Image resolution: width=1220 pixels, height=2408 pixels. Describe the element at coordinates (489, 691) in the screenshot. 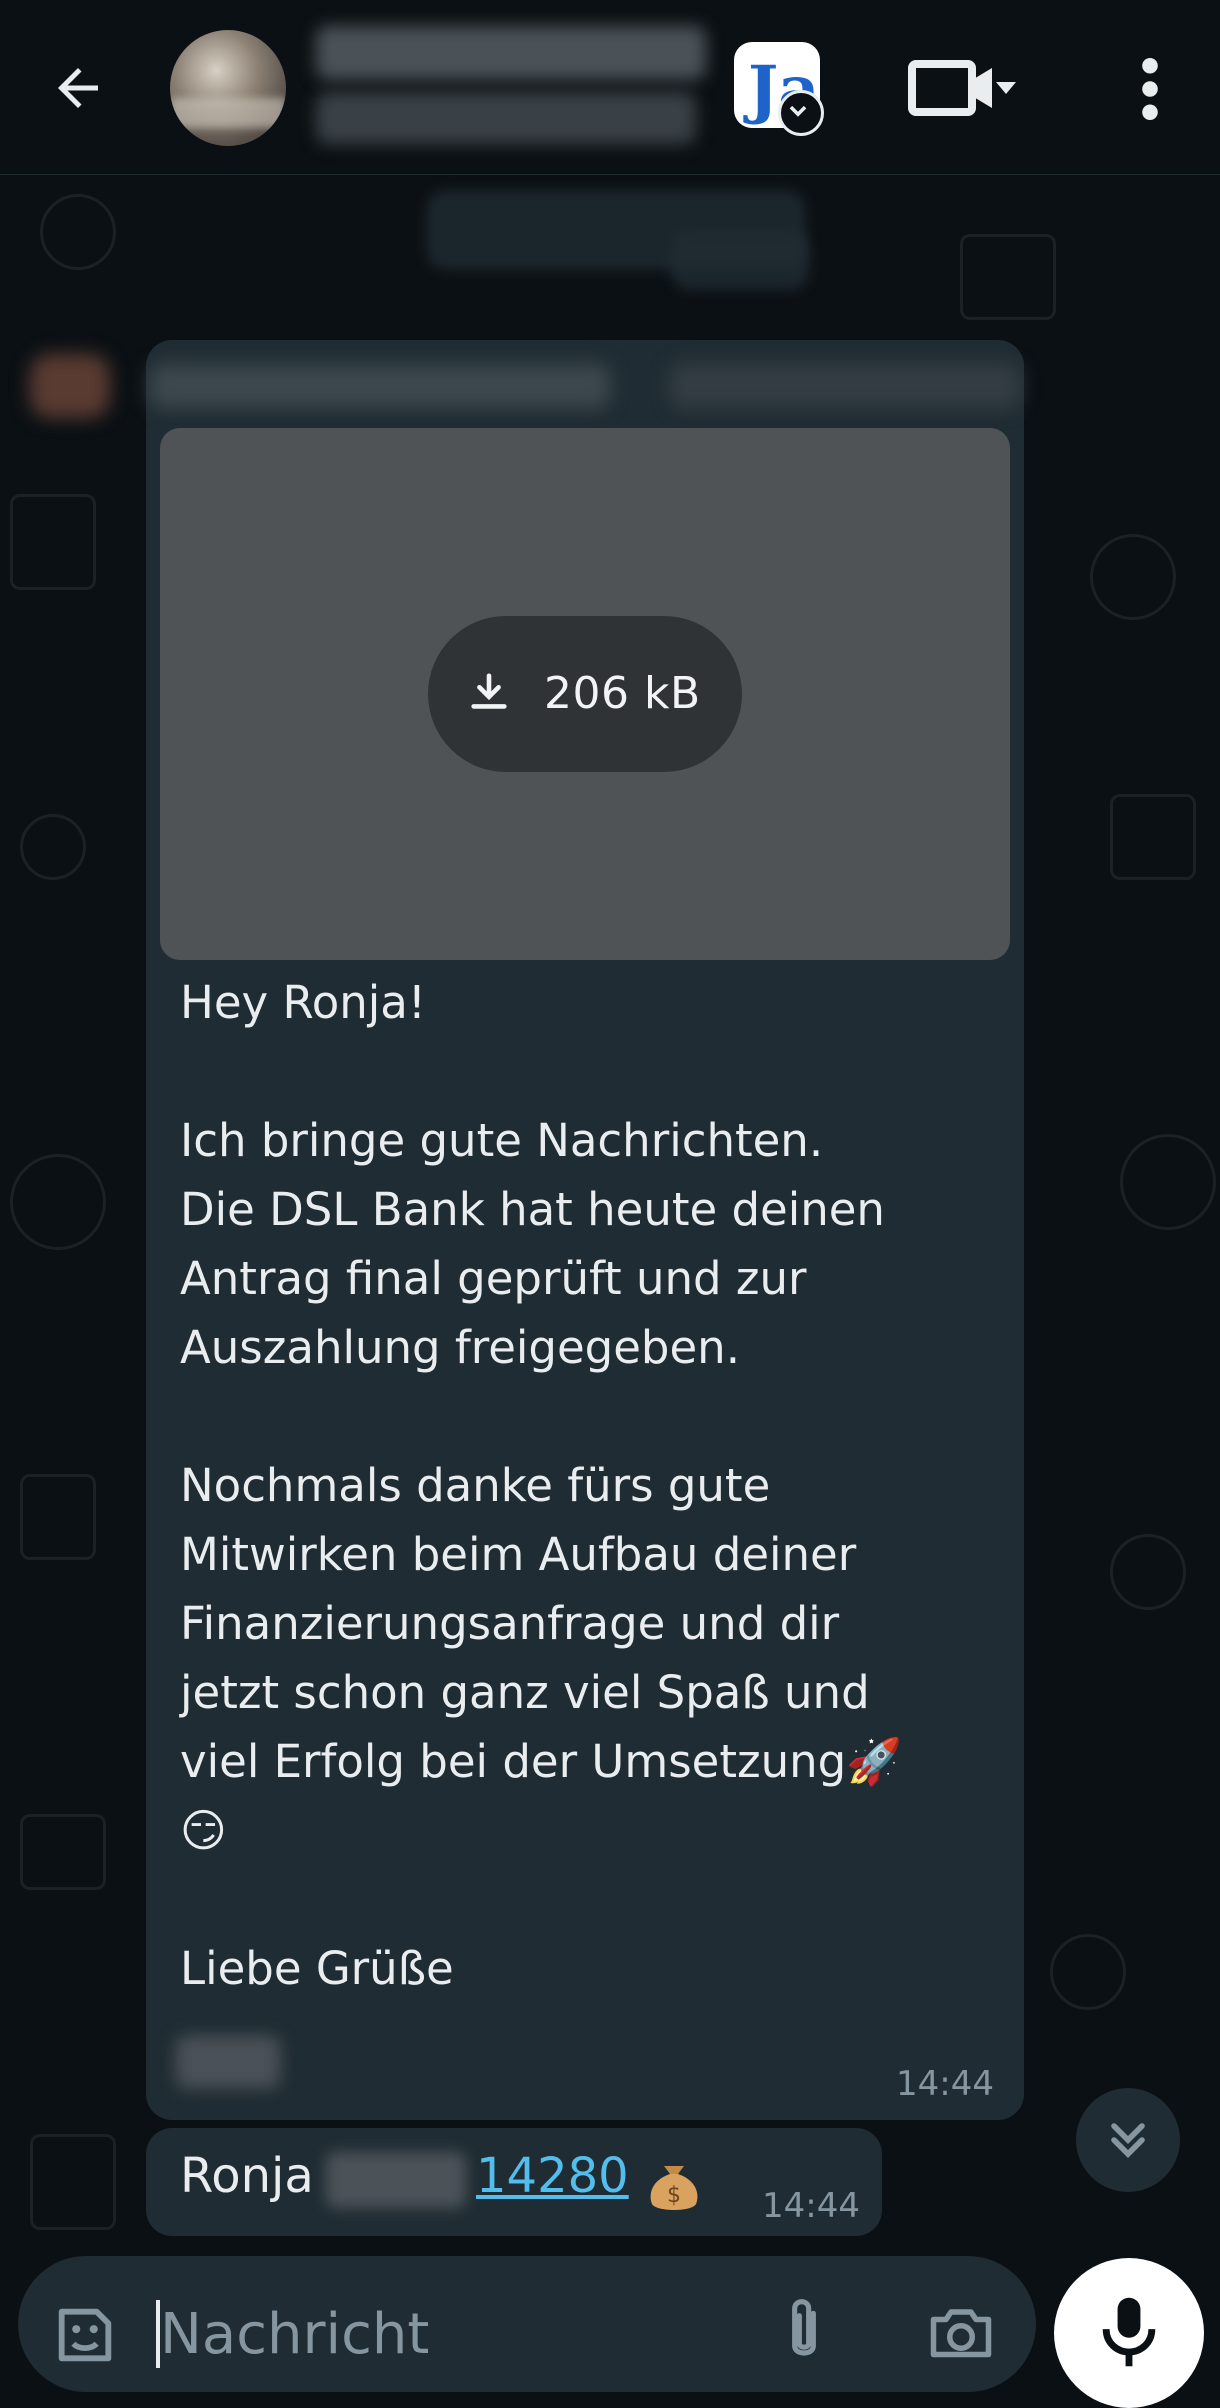

I see `download-icon` at that location.